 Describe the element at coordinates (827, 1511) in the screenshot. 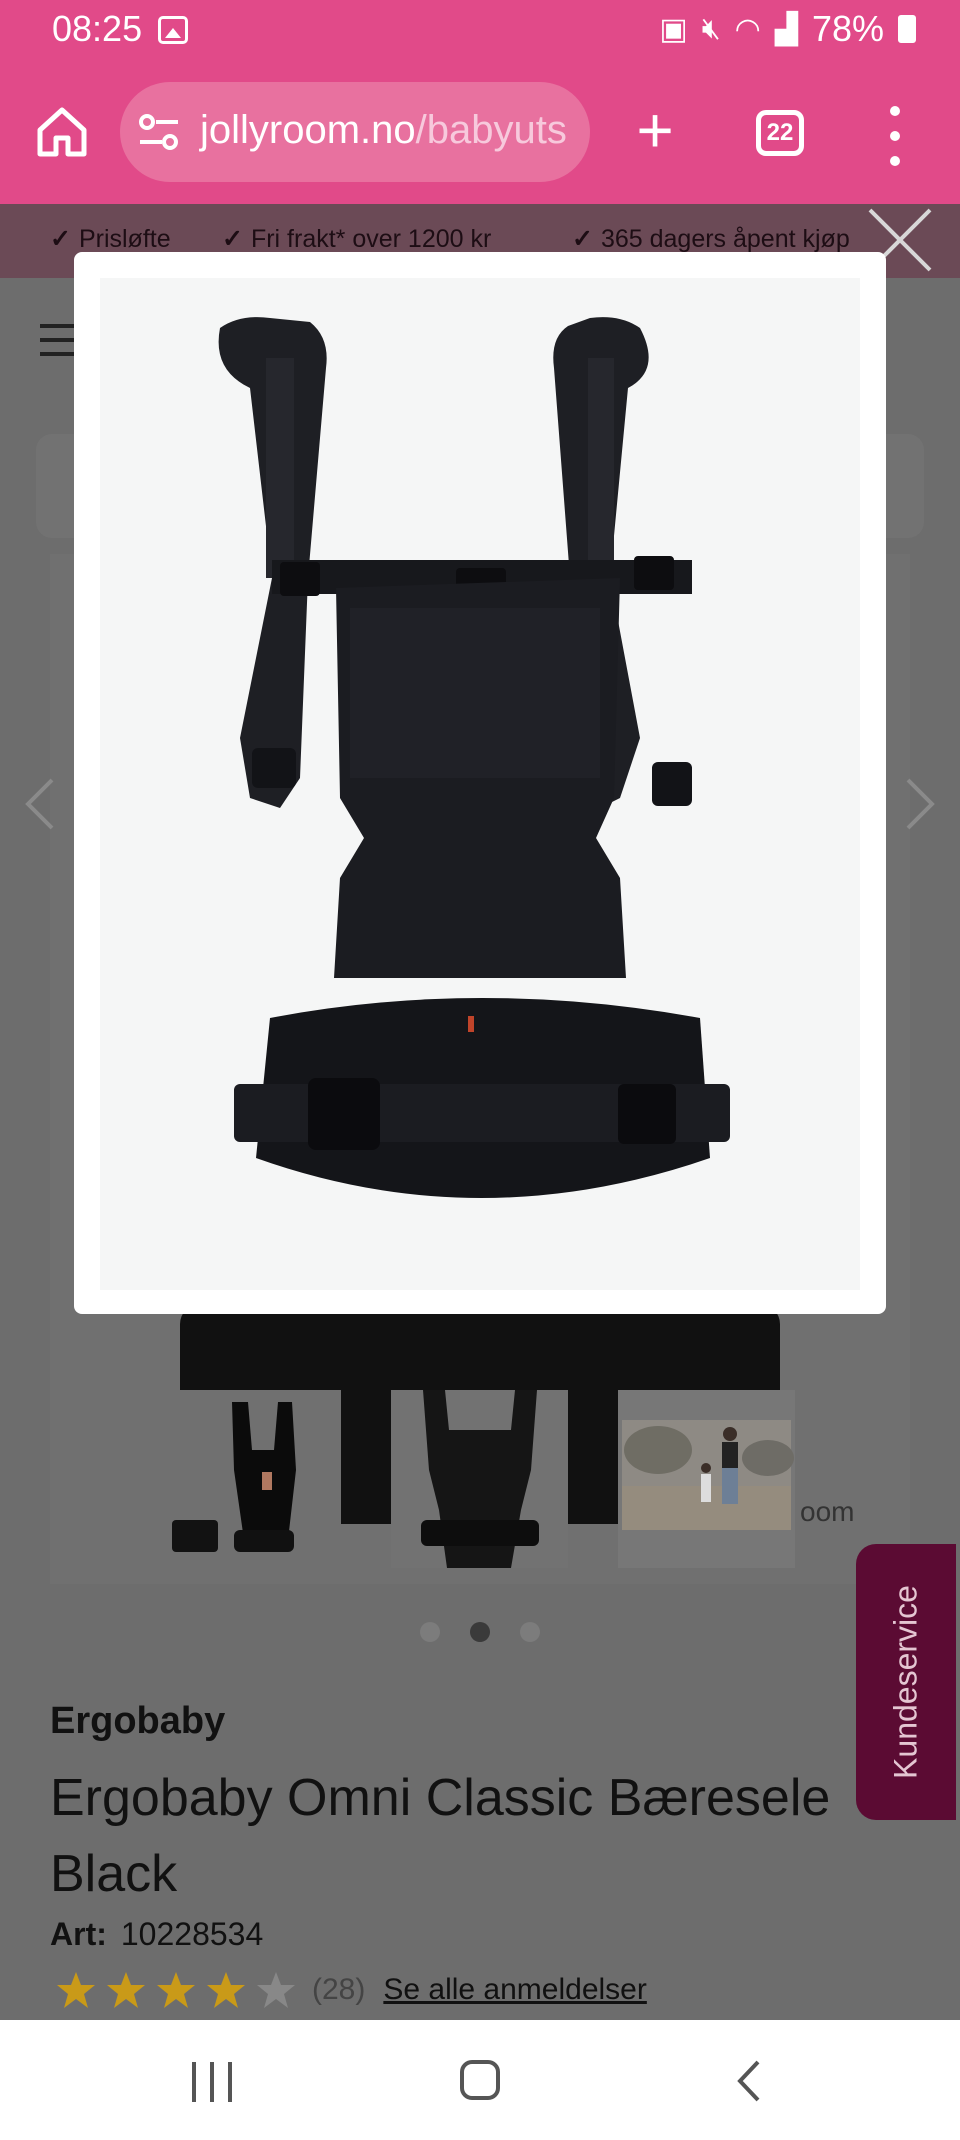

I see `background-text: oom` at that location.